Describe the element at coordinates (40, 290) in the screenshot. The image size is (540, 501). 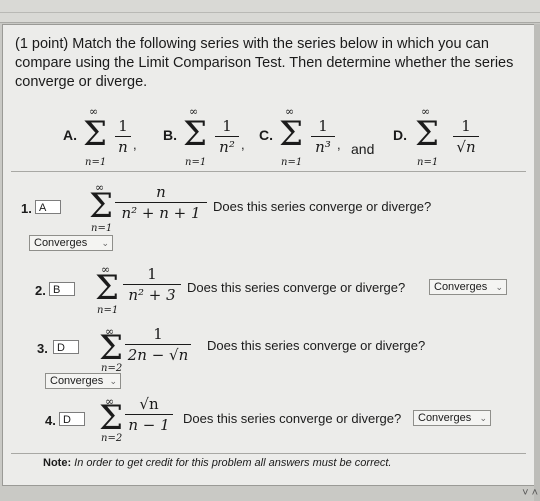
I see `item-number: 2.` at that location.